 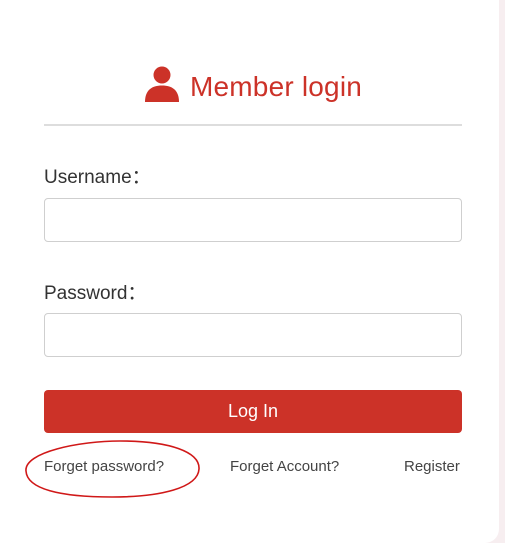 I want to click on forget-account-link: Forget Account?, so click(x=284, y=466).